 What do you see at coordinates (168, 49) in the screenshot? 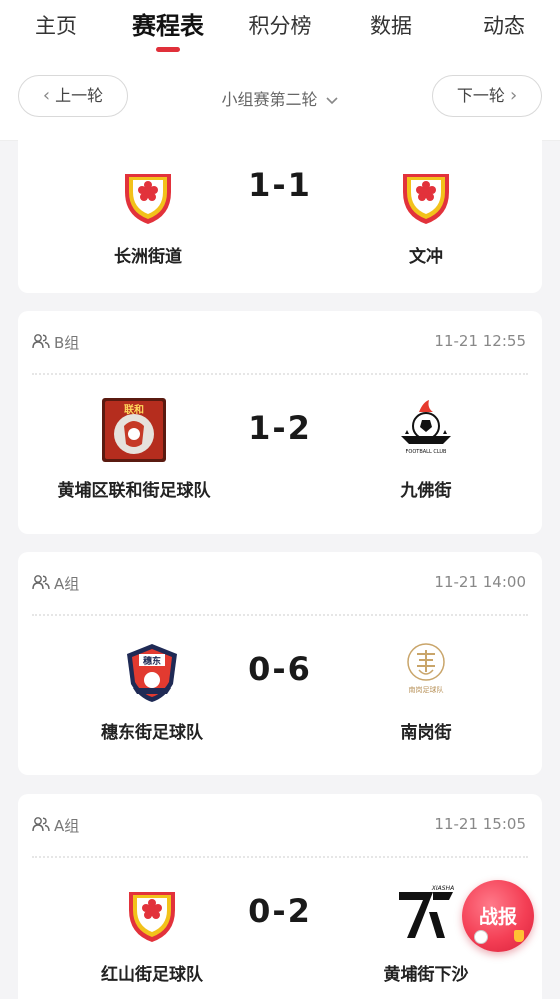
I see `active-tab-indicator` at bounding box center [168, 49].